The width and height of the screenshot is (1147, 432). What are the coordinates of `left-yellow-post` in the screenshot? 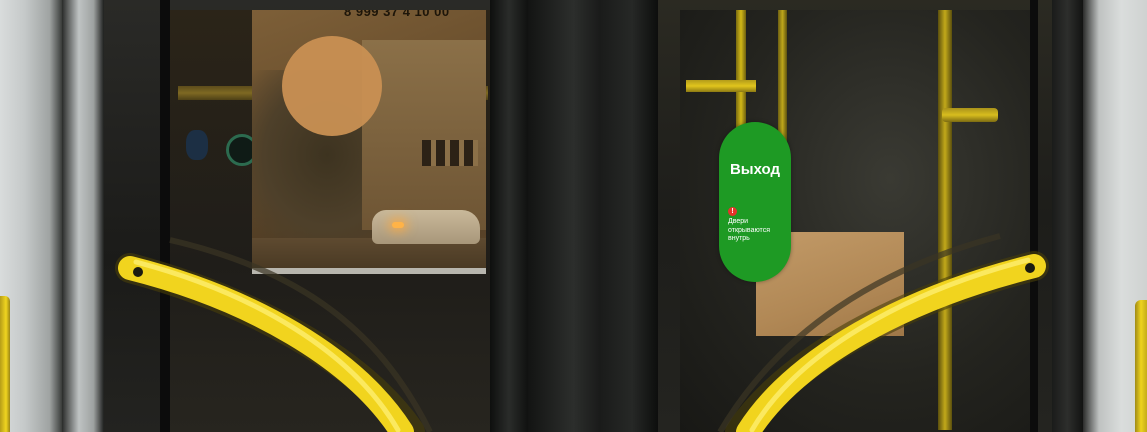 It's located at (5, 364).